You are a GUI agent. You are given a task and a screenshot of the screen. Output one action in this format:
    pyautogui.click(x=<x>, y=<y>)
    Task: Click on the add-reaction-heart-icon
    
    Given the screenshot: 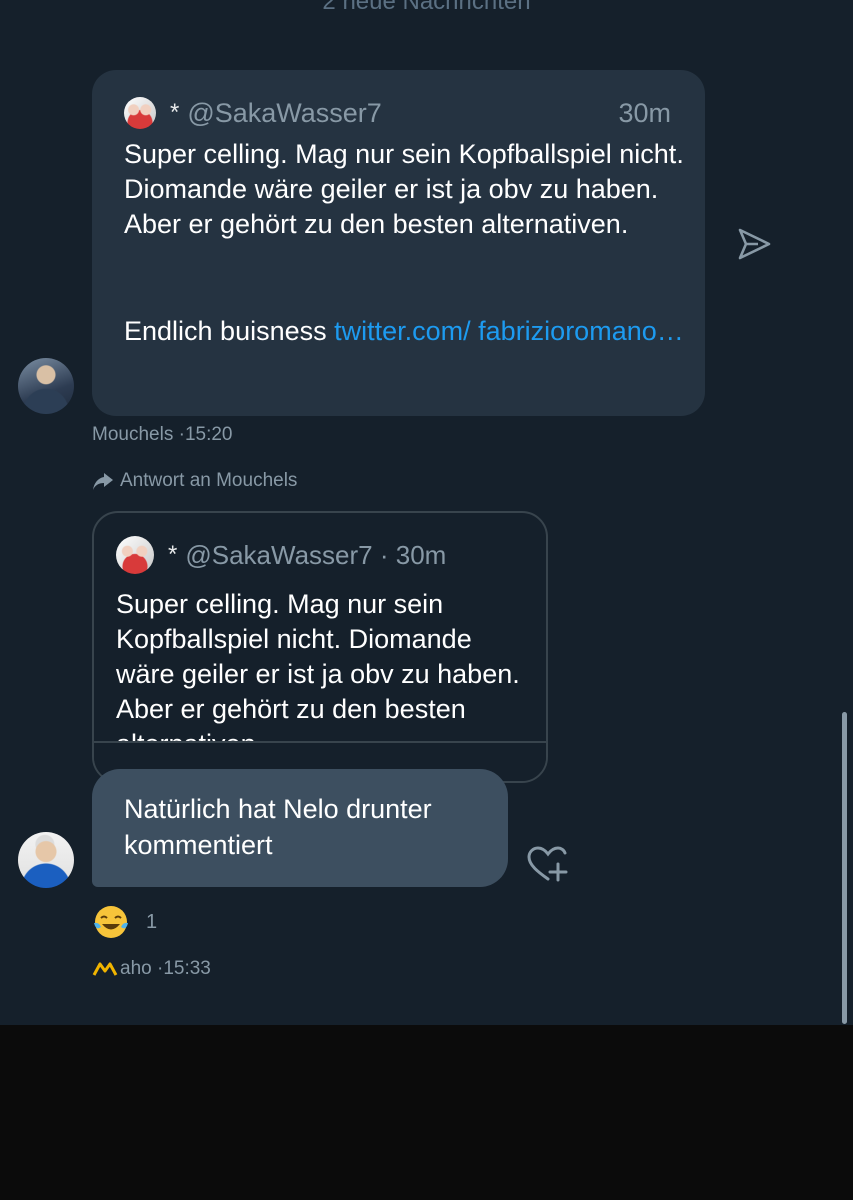 What is the action you would take?
    pyautogui.click(x=548, y=865)
    